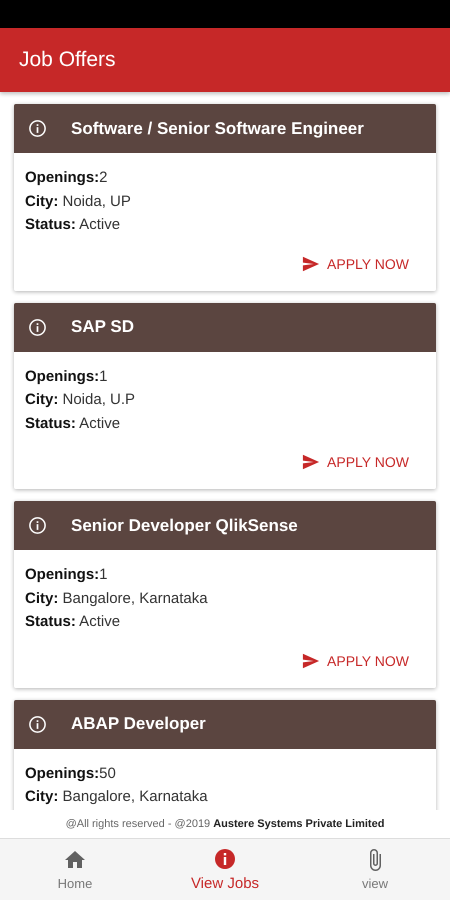 The width and height of the screenshot is (450, 900). What do you see at coordinates (102, 327) in the screenshot?
I see `job-title: SAP SD` at bounding box center [102, 327].